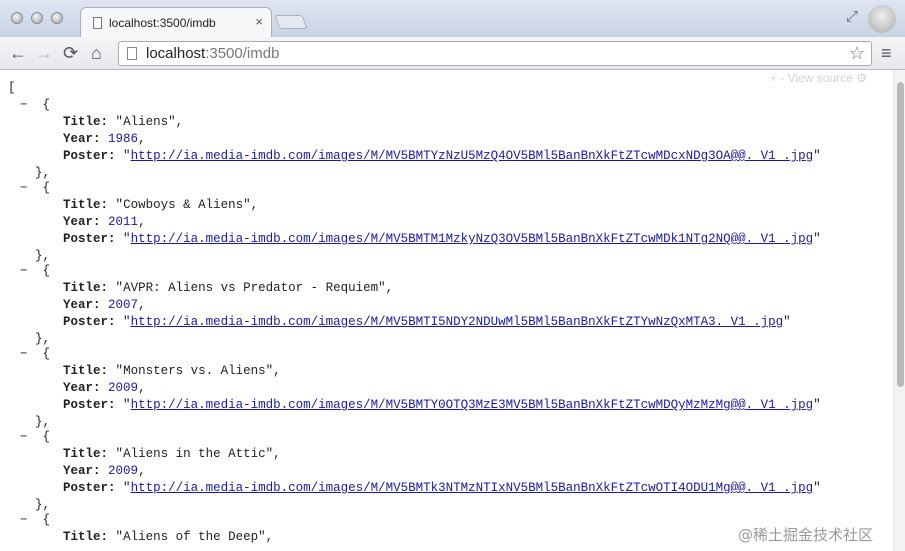 This screenshot has height=551, width=905. What do you see at coordinates (18, 53) in the screenshot?
I see `back-icon: ←` at bounding box center [18, 53].